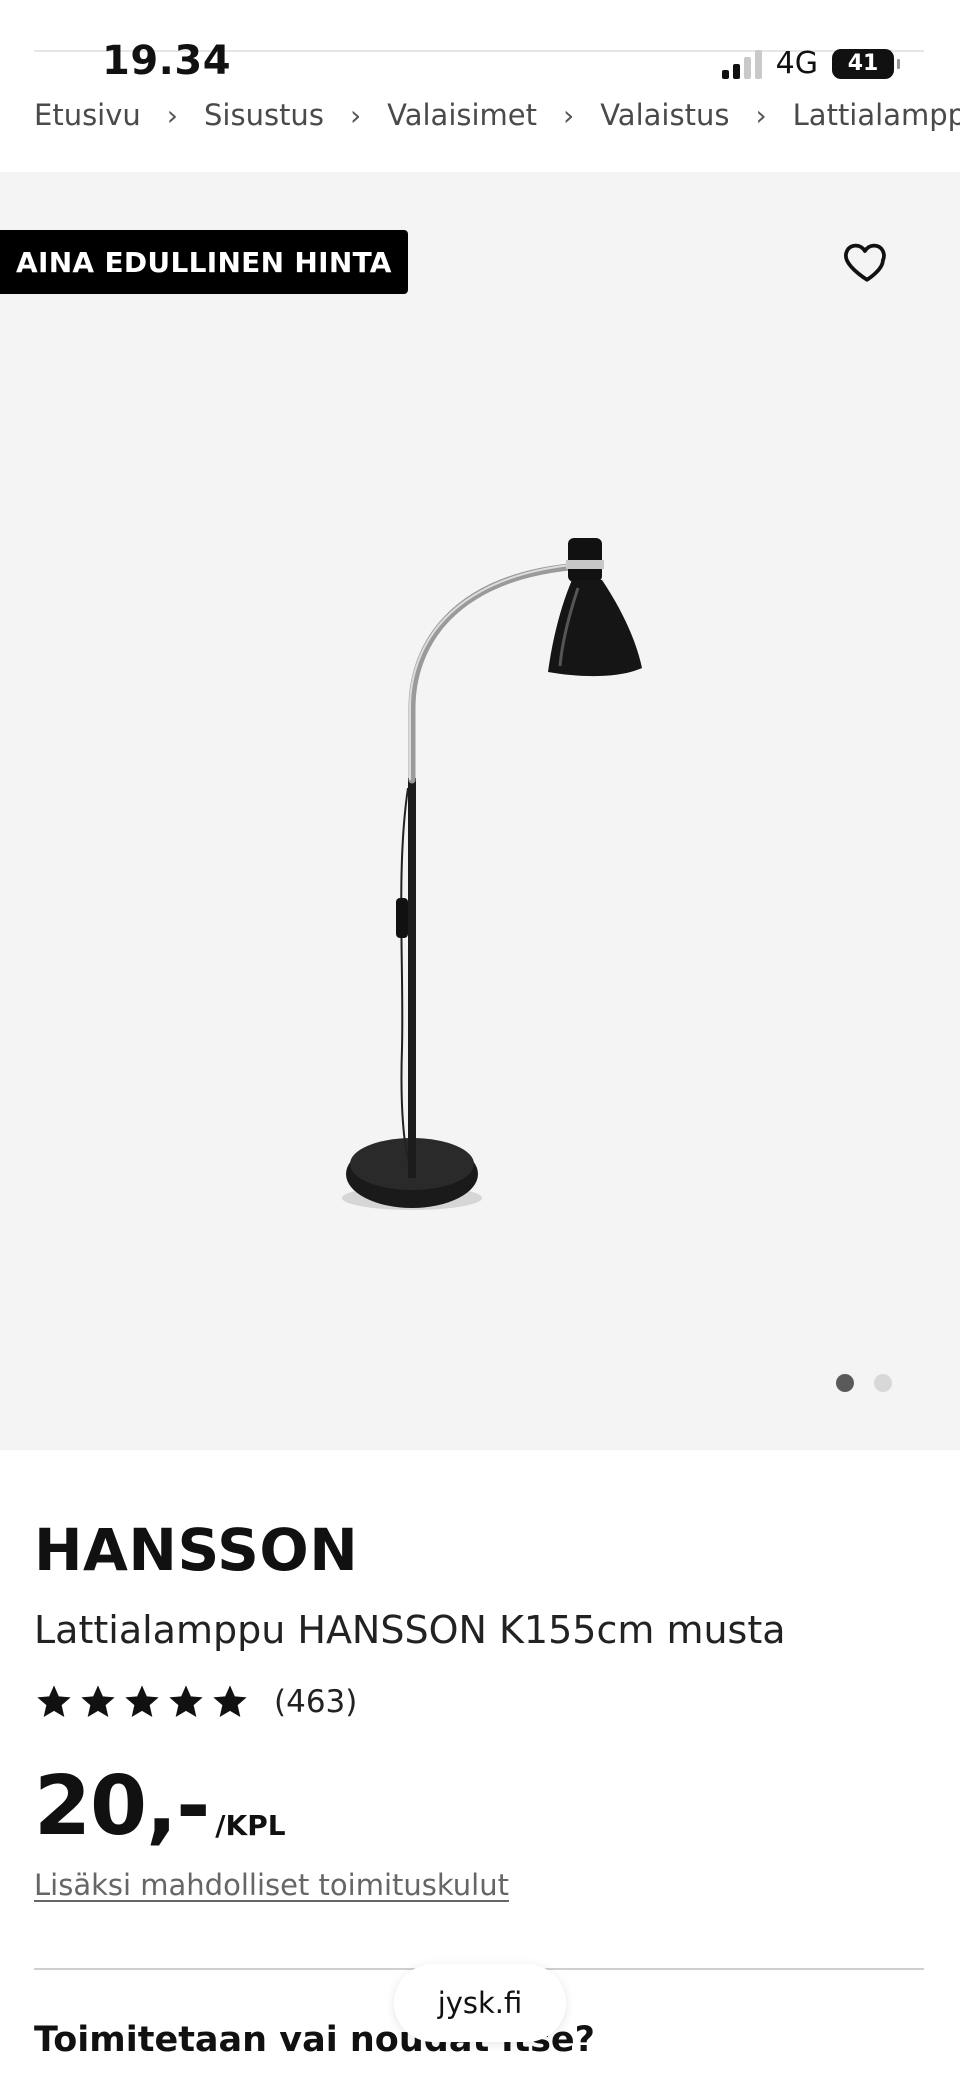 The height and width of the screenshot is (2078, 960). Describe the element at coordinates (204, 262) in the screenshot. I see `promo-badge: AINA EDULLINEN HINTA` at that location.